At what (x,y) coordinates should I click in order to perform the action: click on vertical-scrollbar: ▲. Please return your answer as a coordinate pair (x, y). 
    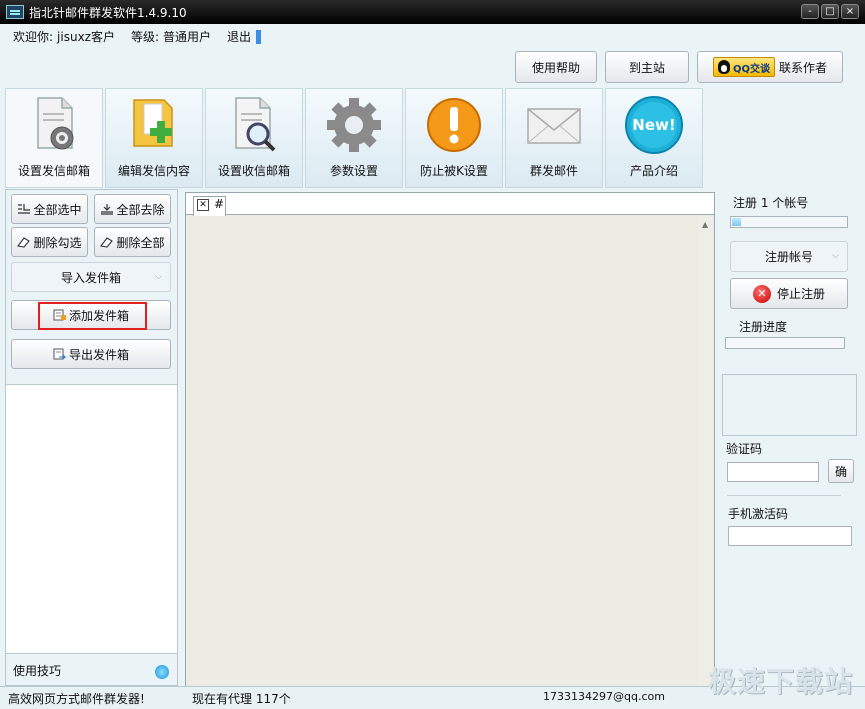
    Looking at the image, I should click on (706, 451).